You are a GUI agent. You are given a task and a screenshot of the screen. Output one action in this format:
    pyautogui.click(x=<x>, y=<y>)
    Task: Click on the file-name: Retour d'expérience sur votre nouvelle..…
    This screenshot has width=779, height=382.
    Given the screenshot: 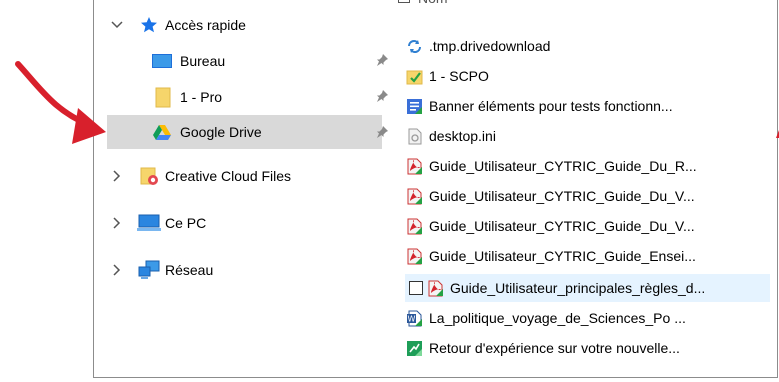 What is the action you would take?
    pyautogui.click(x=554, y=348)
    